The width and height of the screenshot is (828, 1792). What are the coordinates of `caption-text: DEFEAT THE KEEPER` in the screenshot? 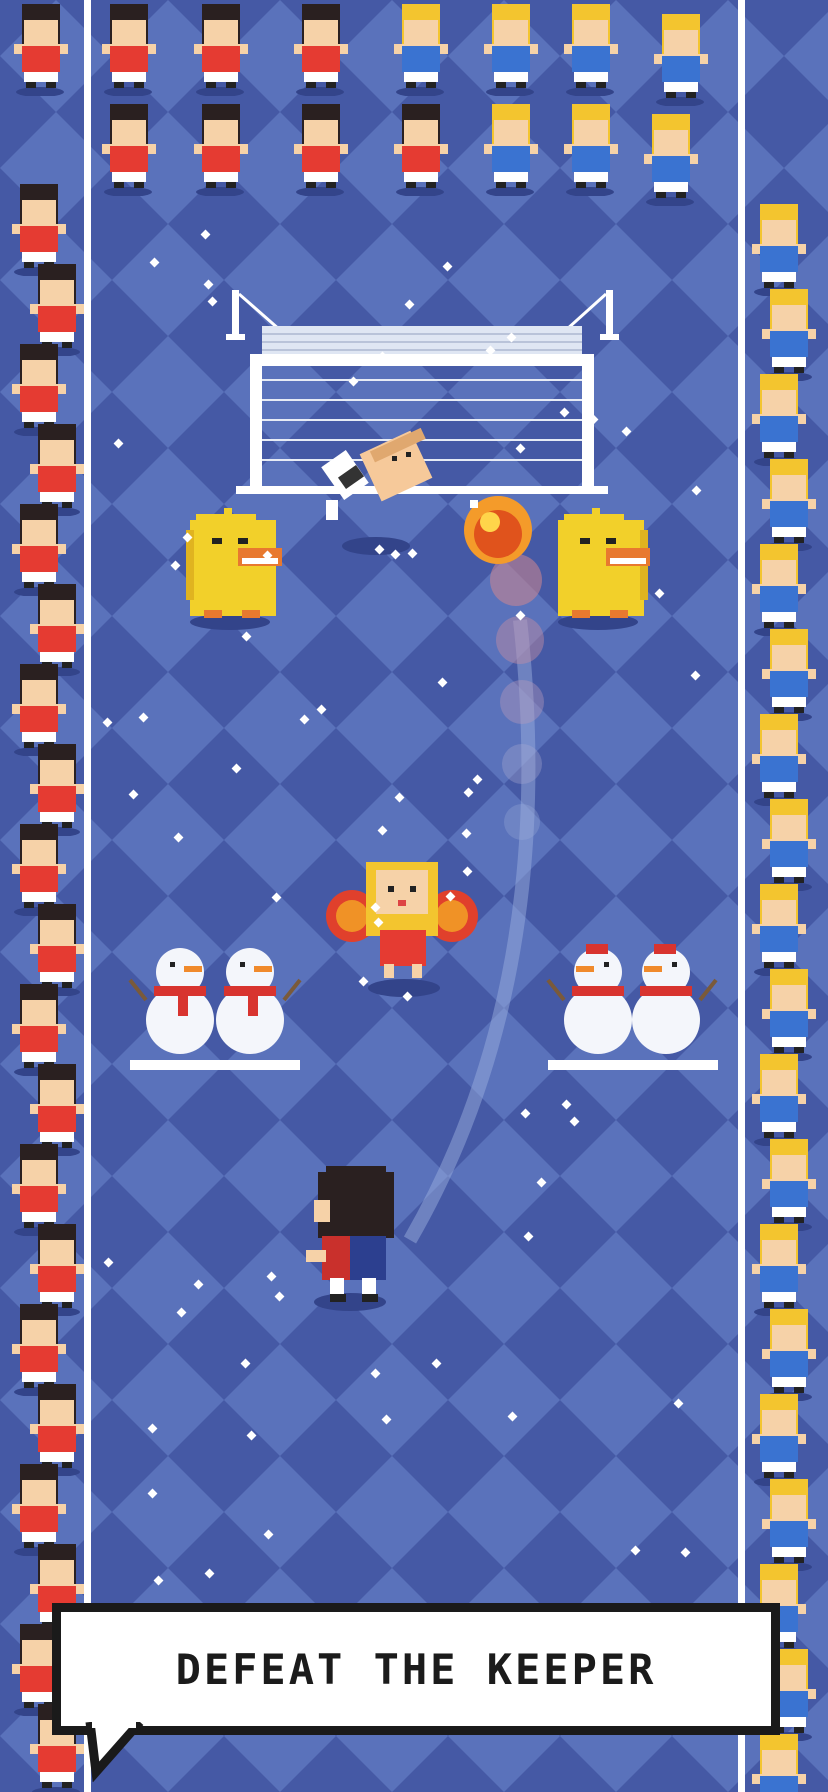 It's located at (416, 1669).